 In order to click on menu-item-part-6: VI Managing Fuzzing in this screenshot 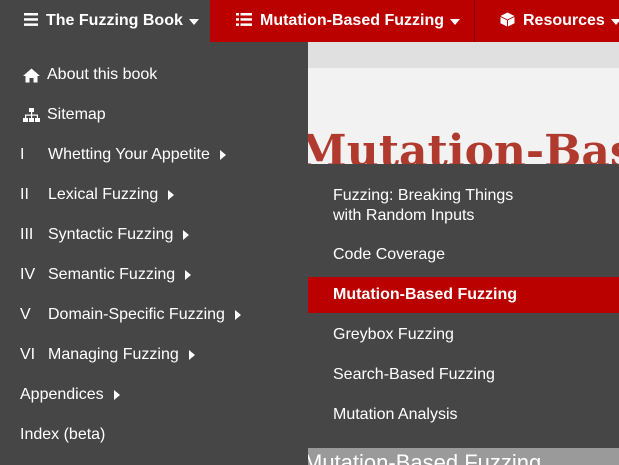, I will do `click(154, 355)`.